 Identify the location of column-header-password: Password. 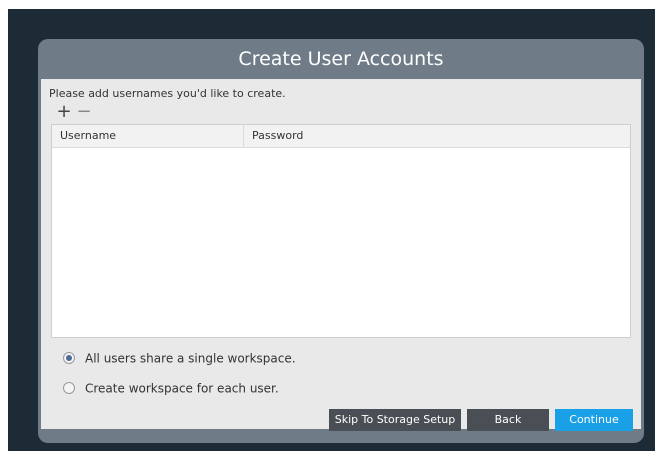
(437, 136).